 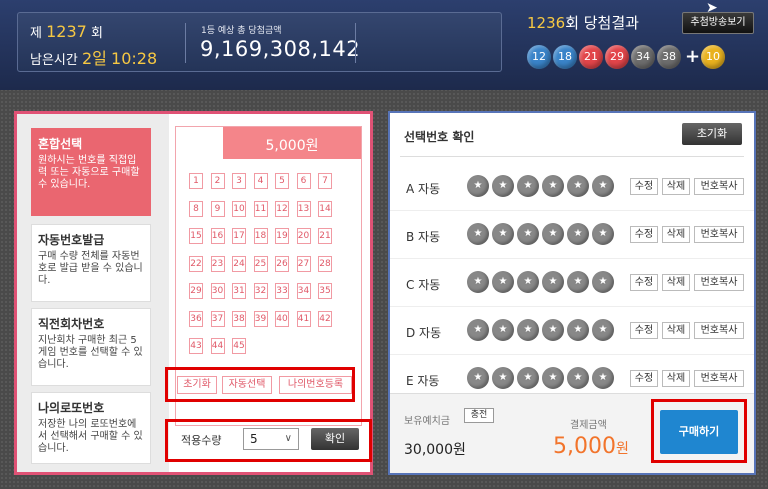 What do you see at coordinates (91, 347) in the screenshot?
I see `tab-3: 직전회차번호 지난회차 구매한 최근 5게임 번호를 선택할 수 있습니다.` at bounding box center [91, 347].